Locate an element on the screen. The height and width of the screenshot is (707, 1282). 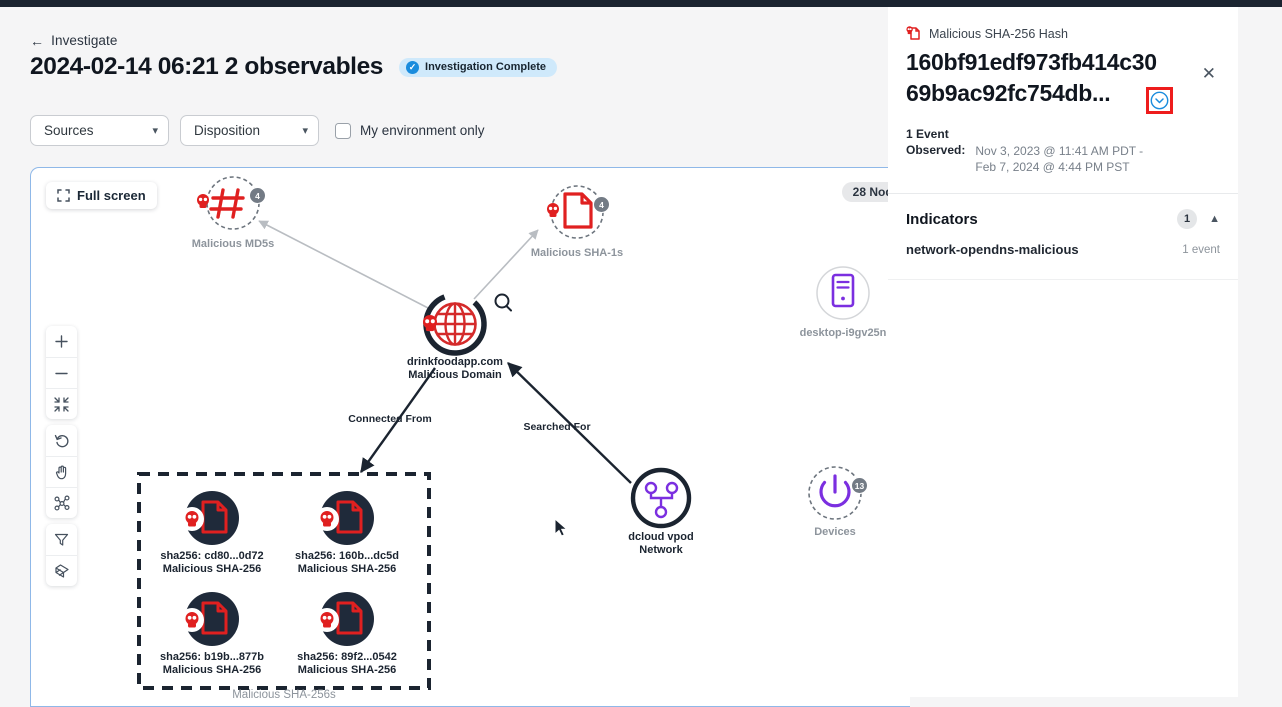
view-tool-group is located at coordinates (61, 555).